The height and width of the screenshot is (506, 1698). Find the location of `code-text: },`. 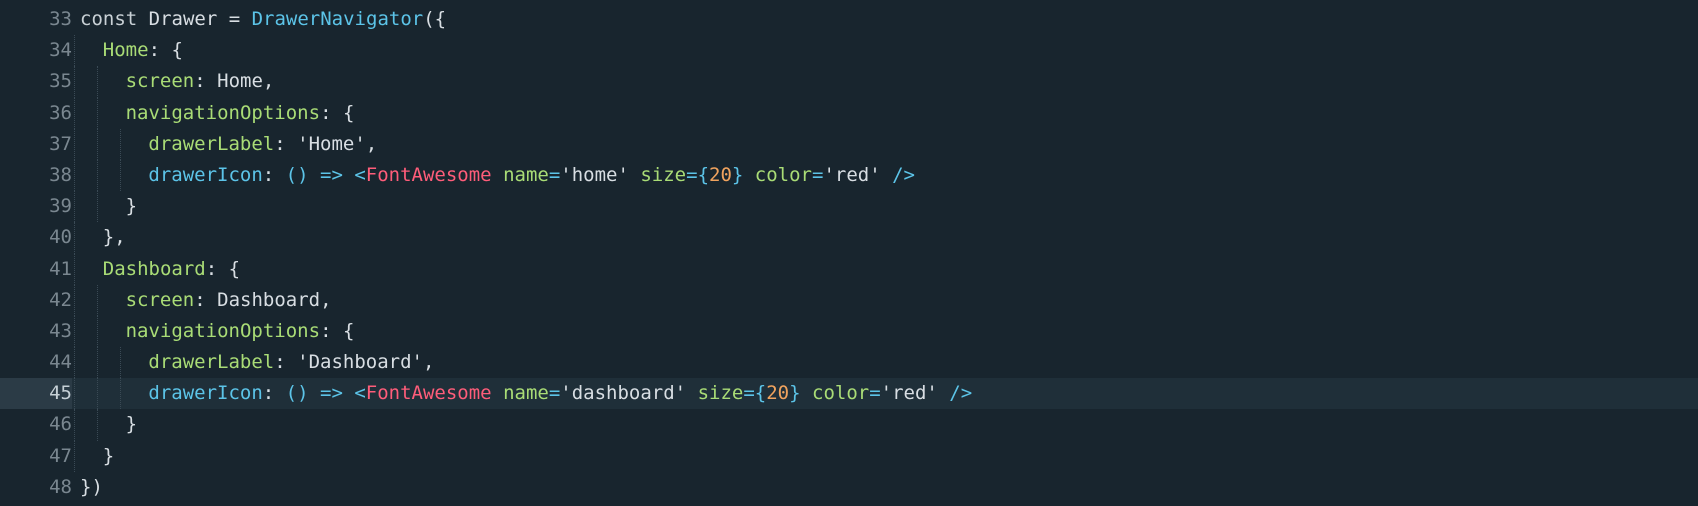

code-text: }, is located at coordinates (100, 238).